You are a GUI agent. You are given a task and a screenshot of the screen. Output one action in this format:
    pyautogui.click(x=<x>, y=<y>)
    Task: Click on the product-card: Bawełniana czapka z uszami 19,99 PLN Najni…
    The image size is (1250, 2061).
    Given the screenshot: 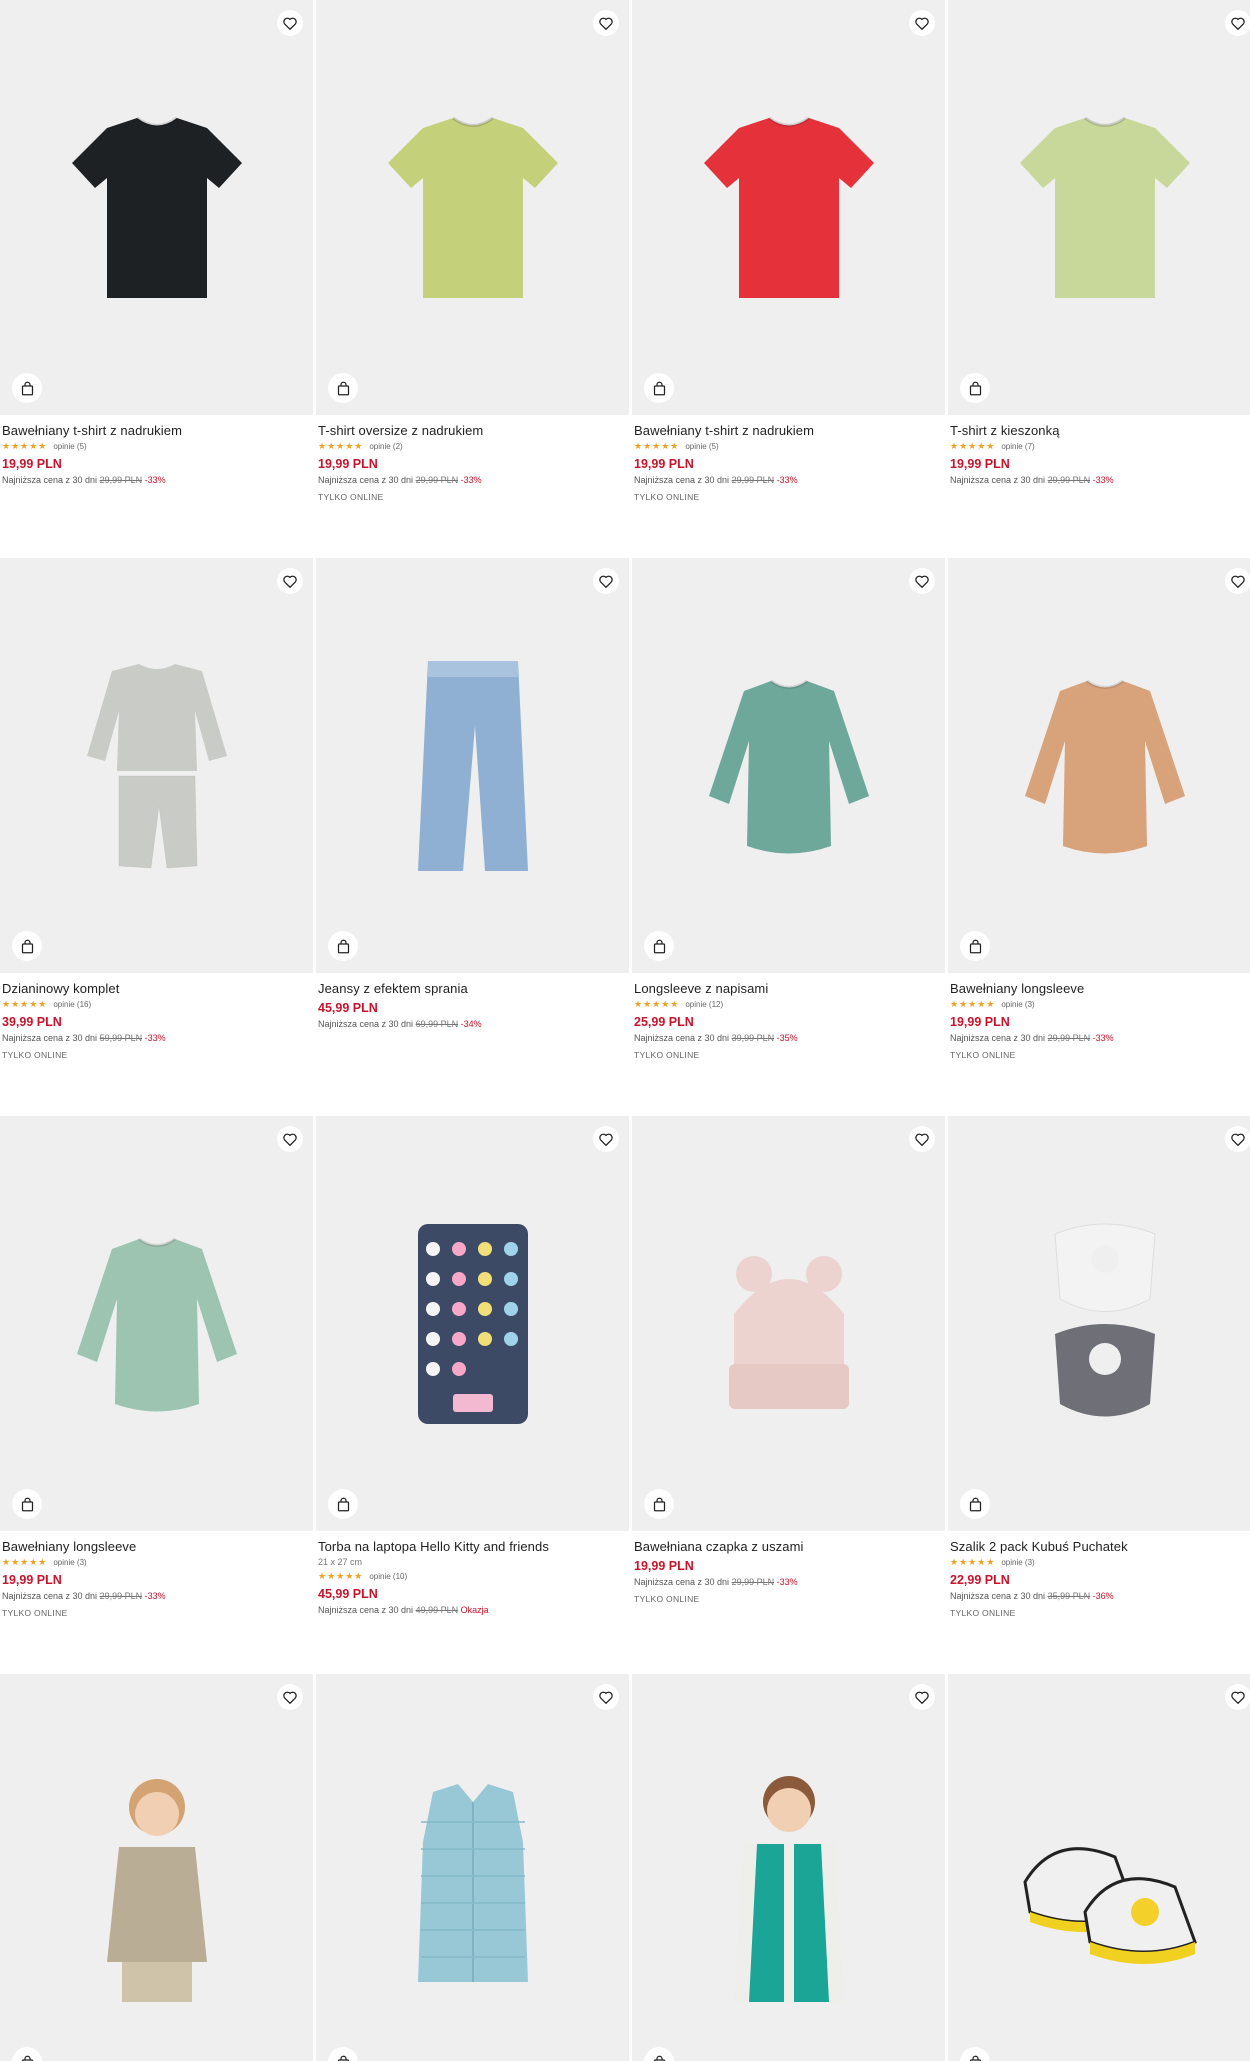 What is the action you would take?
    pyautogui.click(x=788, y=1361)
    